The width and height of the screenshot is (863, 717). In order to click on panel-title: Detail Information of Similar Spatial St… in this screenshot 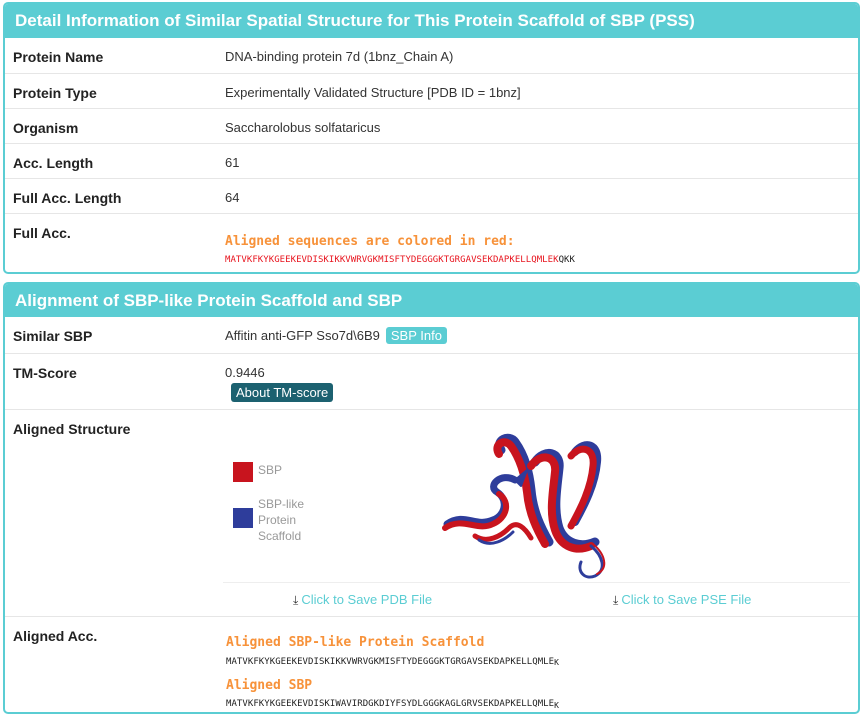, I will do `click(431, 21)`.